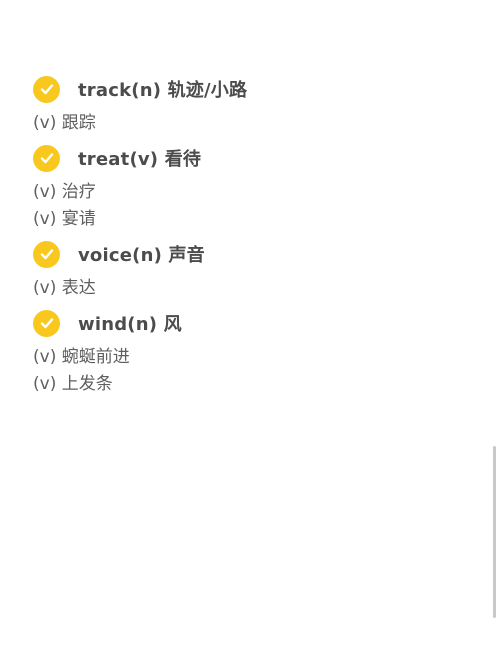 This screenshot has height=652, width=500. Describe the element at coordinates (253, 105) in the screenshot. I see `vocab-entry: track(n) 轨迹/小路 (v) 跟踪` at that location.